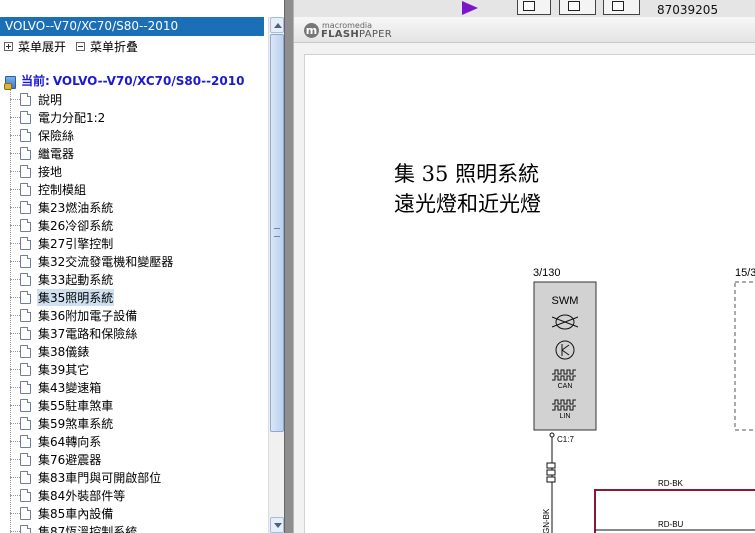 The width and height of the screenshot is (755, 533). What do you see at coordinates (76, 207) in the screenshot?
I see `tree-item-label: 集23燃油系統` at bounding box center [76, 207].